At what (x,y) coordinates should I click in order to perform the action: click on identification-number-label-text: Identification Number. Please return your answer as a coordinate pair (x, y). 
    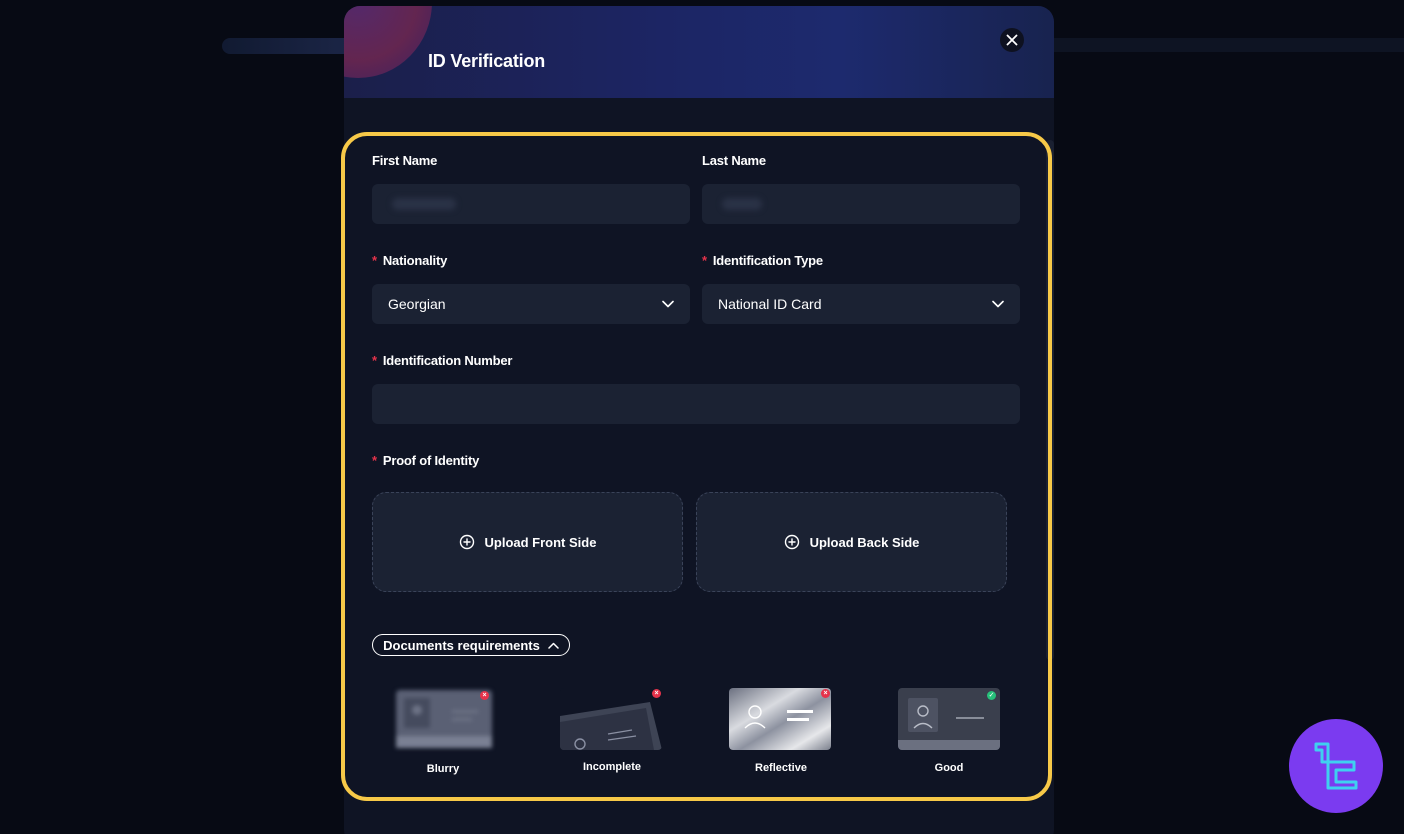
    Looking at the image, I should click on (447, 360).